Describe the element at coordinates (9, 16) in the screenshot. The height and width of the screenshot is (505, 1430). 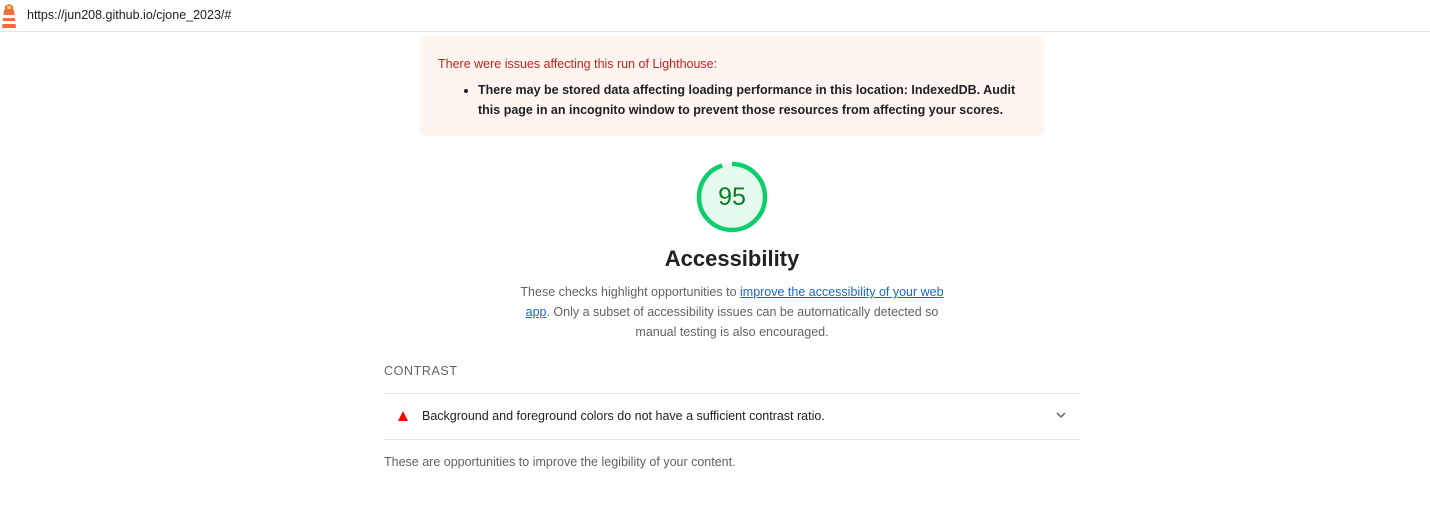
I see `lighthouse-icon` at that location.